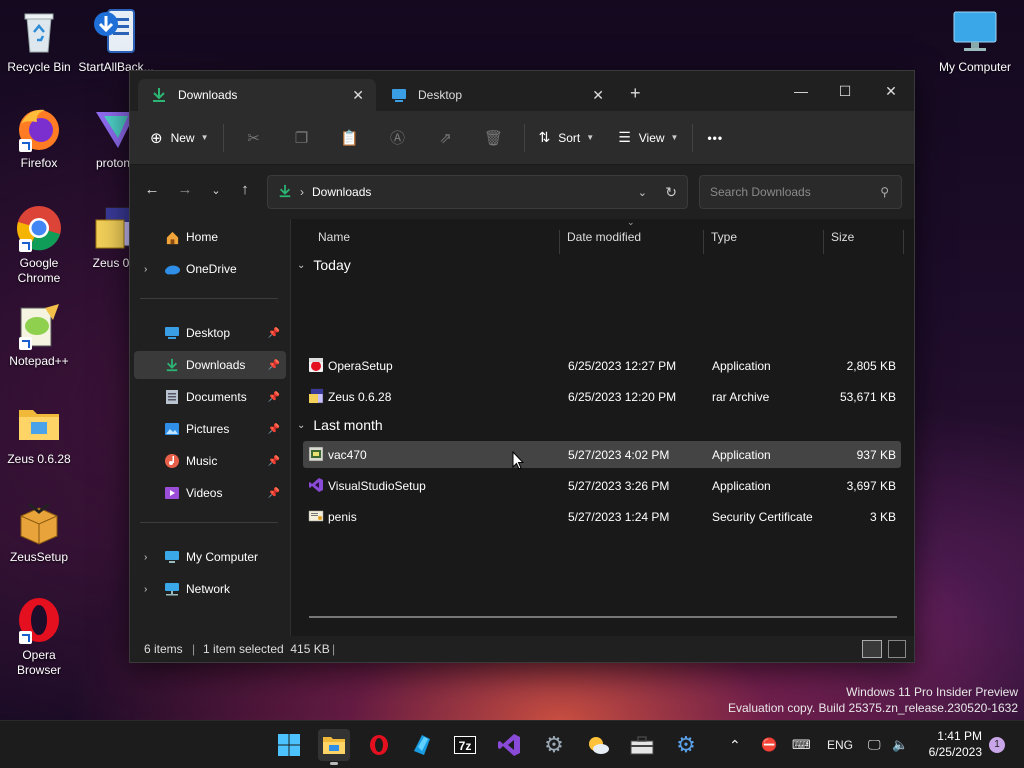  I want to click on desktop-icon-firefox: Firefox, so click(39, 137).